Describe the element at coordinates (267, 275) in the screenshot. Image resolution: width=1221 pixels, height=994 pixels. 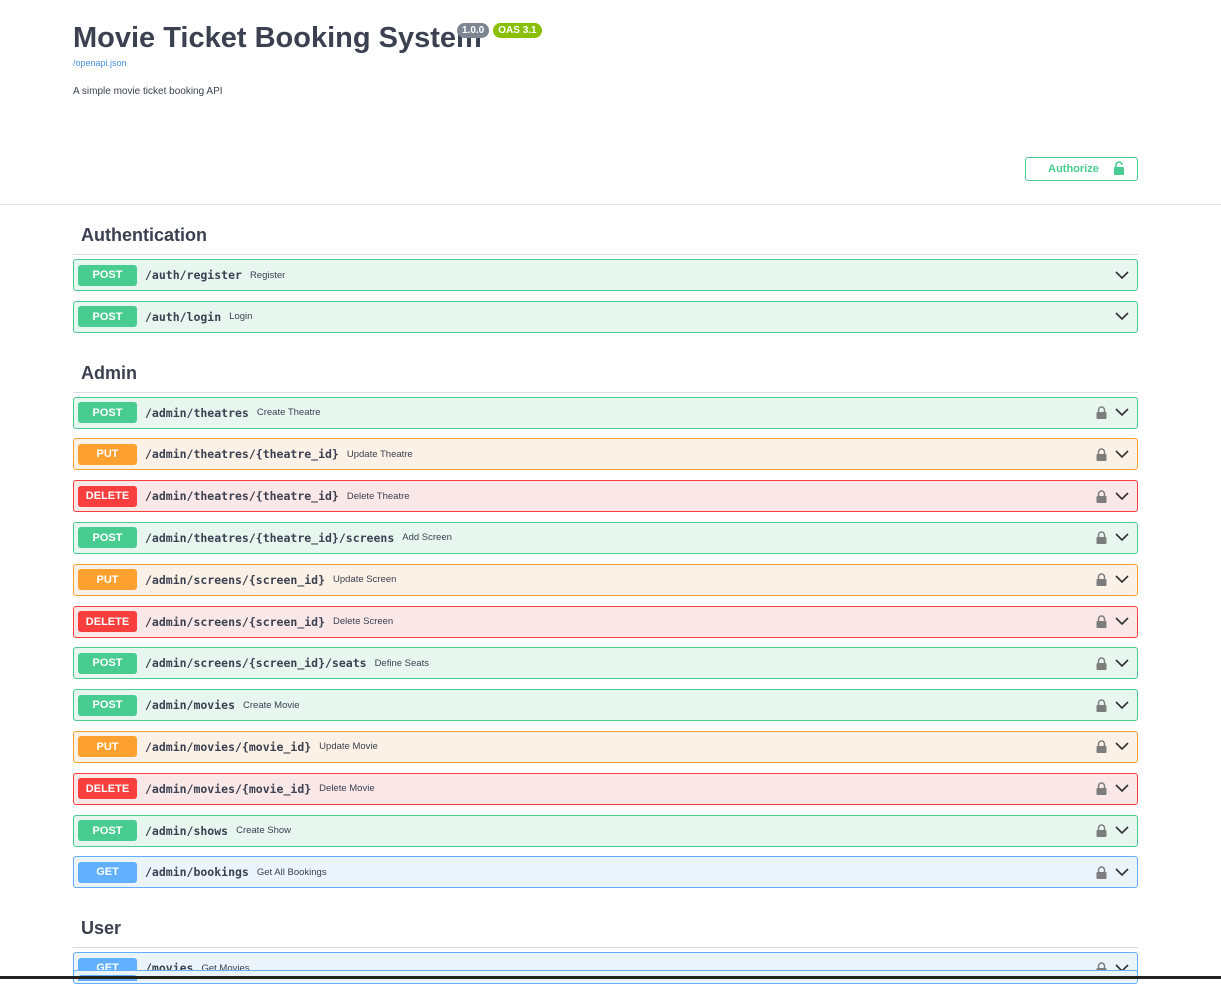
I see `operation-summary: Register` at that location.